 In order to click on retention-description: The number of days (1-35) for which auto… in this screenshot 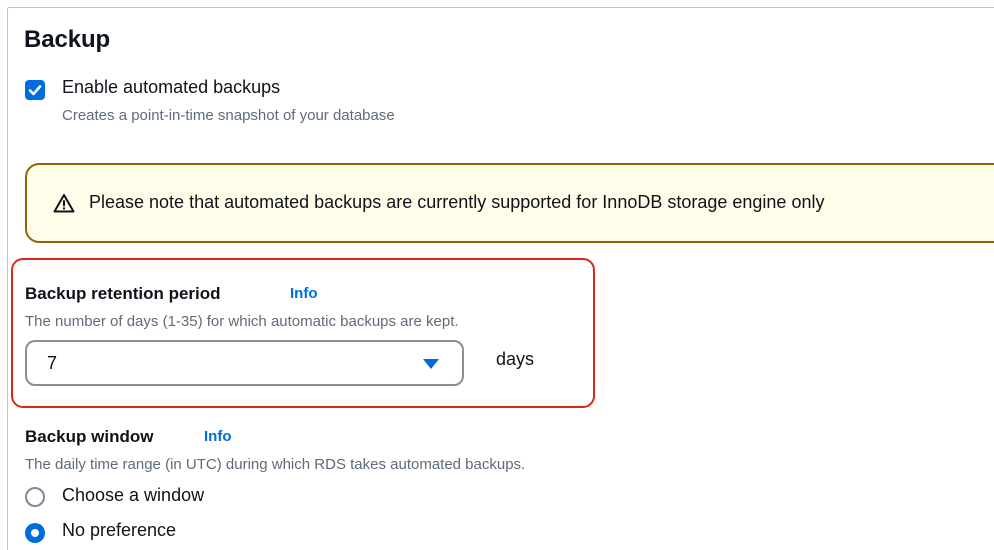, I will do `click(242, 321)`.